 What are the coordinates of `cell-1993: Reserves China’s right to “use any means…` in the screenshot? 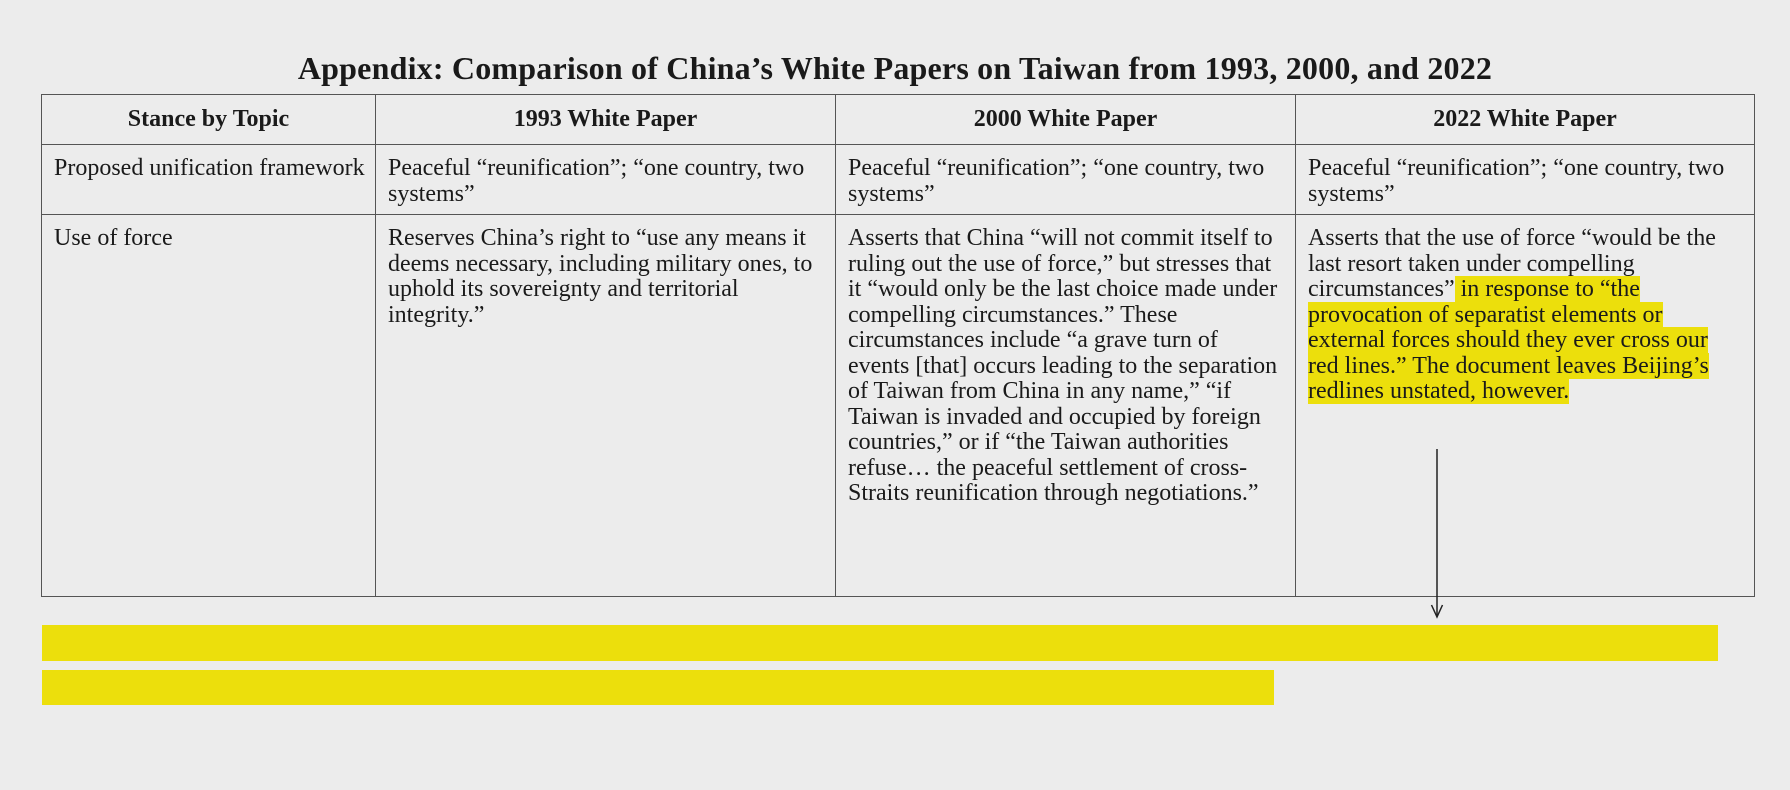 It's located at (605, 405).